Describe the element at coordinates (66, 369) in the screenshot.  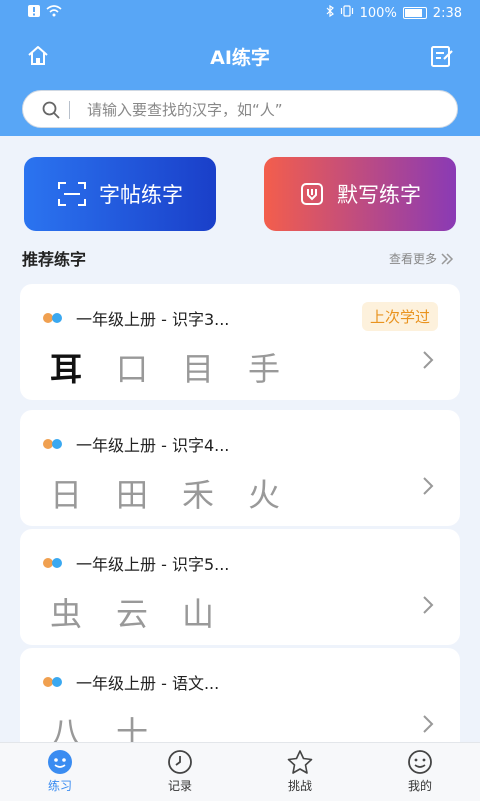
I see `lesson-character: 耳` at that location.